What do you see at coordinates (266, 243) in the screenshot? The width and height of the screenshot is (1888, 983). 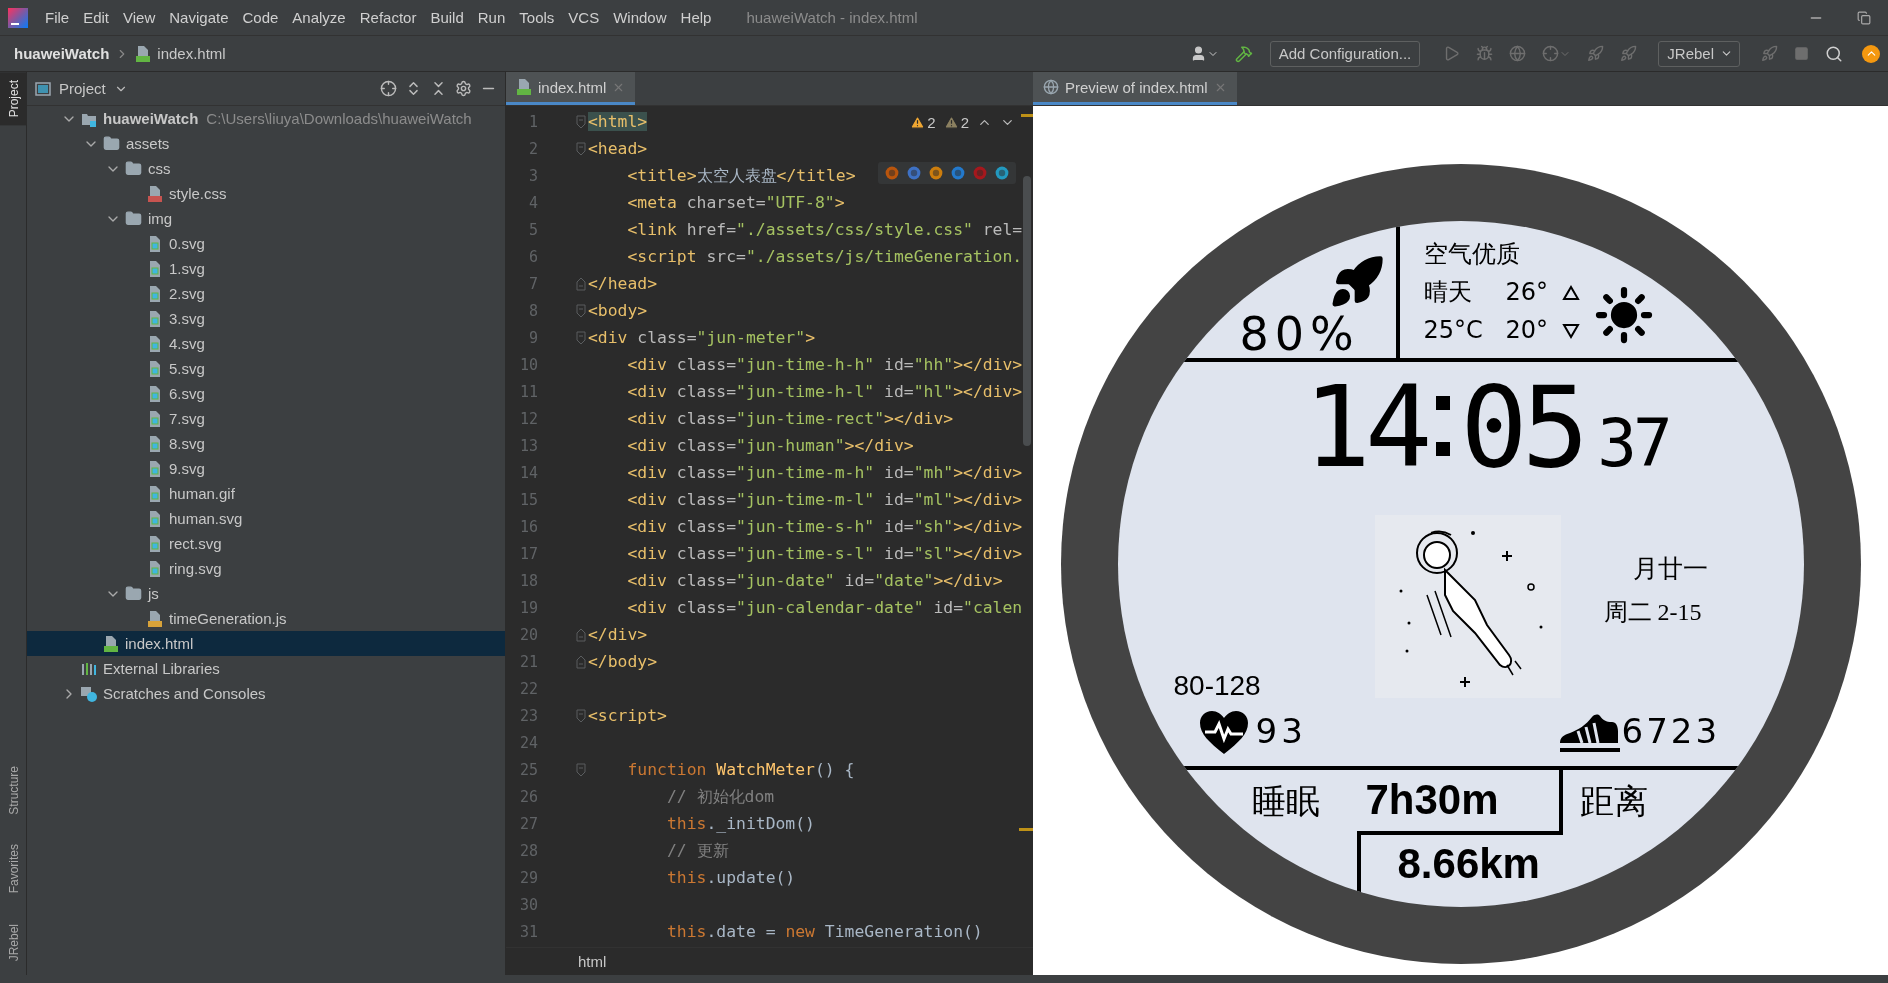 I see `tree-item: 0.svg` at bounding box center [266, 243].